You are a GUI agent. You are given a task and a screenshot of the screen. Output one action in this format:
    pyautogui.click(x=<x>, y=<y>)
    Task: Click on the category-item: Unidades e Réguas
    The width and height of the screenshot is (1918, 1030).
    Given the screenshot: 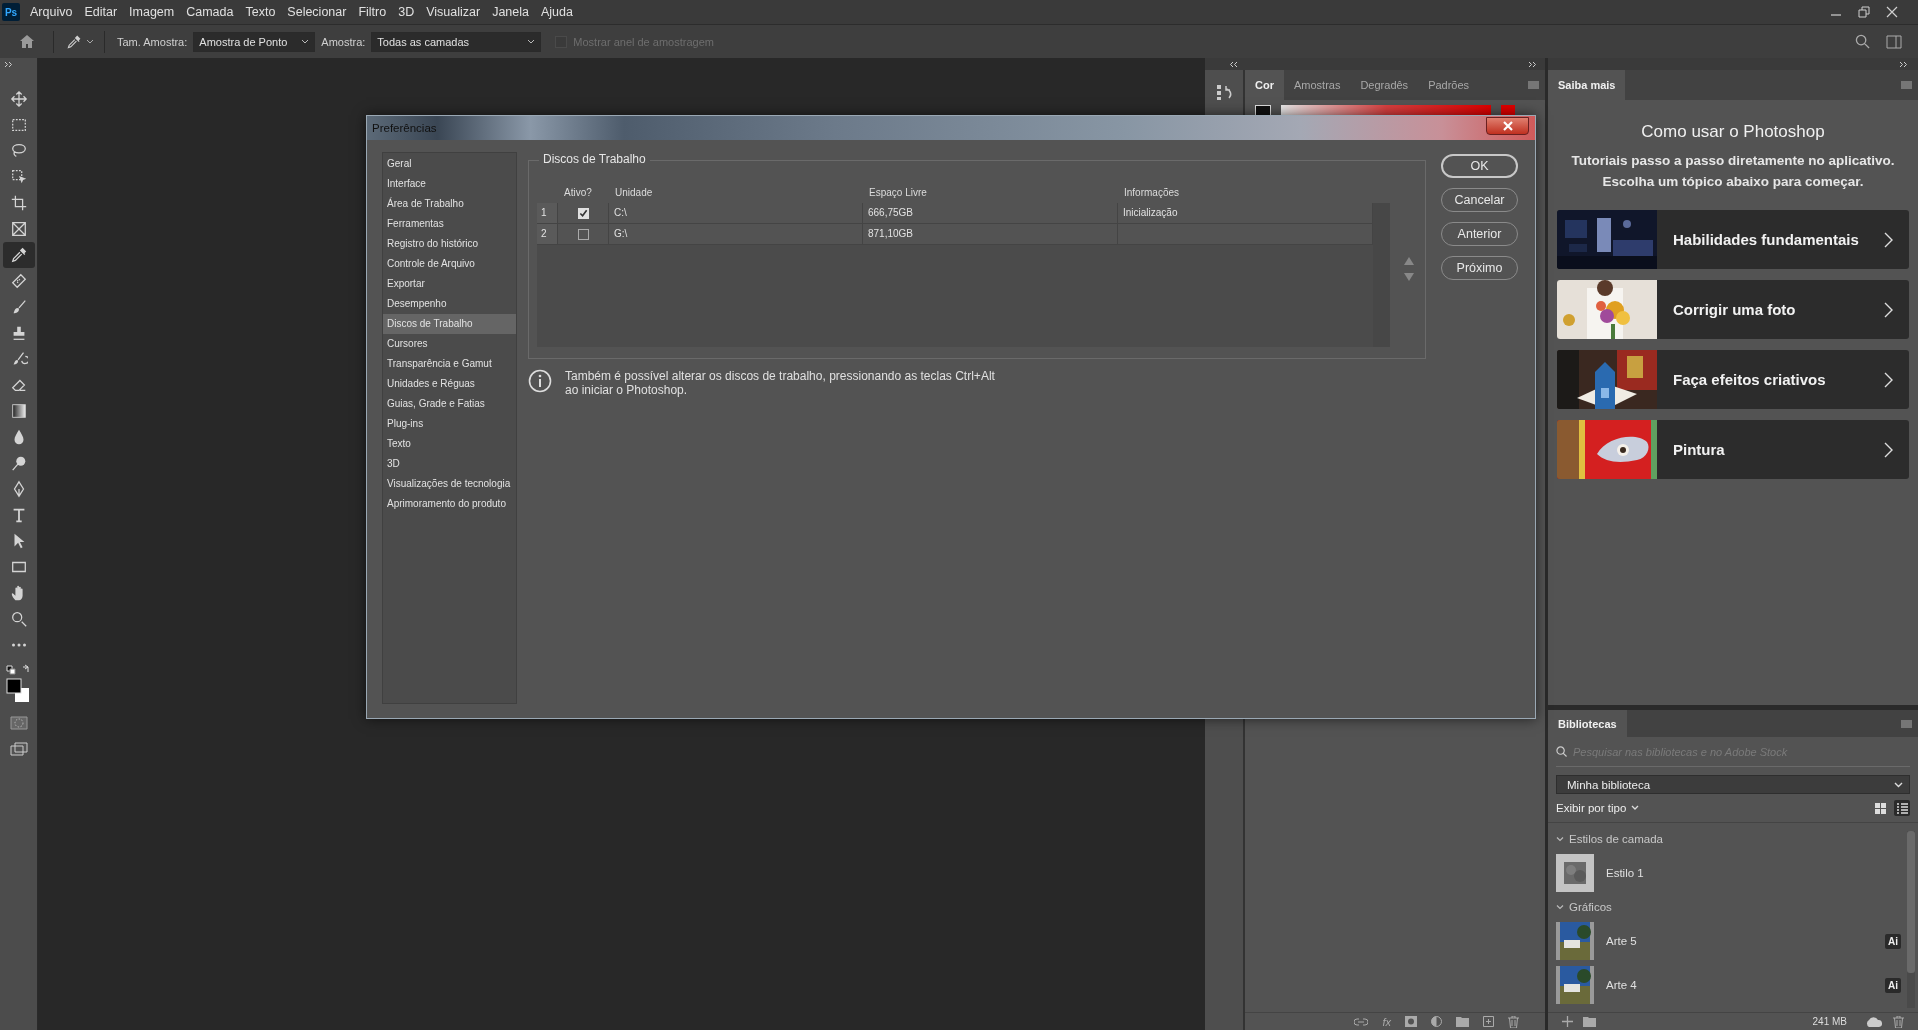 What is the action you would take?
    pyautogui.click(x=449, y=384)
    